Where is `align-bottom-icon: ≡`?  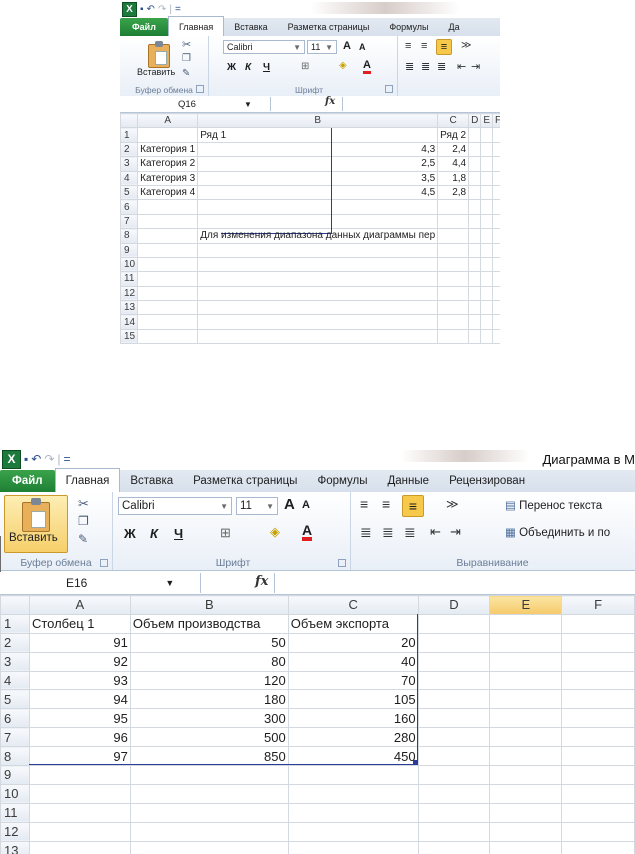
align-bottom-icon: ≡ is located at coordinates (413, 506).